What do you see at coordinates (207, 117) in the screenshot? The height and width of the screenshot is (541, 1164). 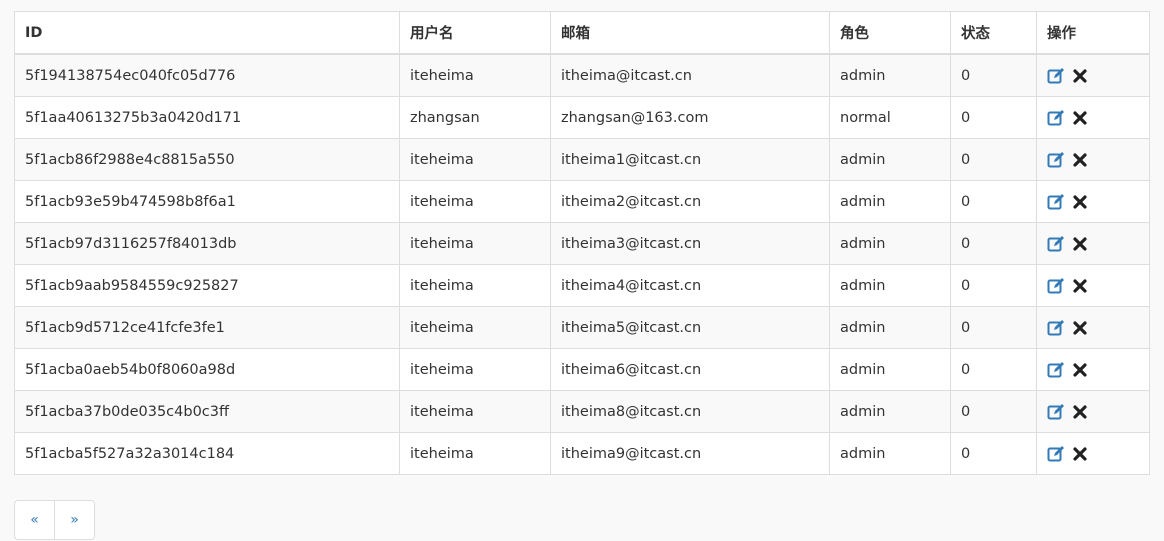 I see `cell-id: 5f1aa40613275b3a0420d171` at bounding box center [207, 117].